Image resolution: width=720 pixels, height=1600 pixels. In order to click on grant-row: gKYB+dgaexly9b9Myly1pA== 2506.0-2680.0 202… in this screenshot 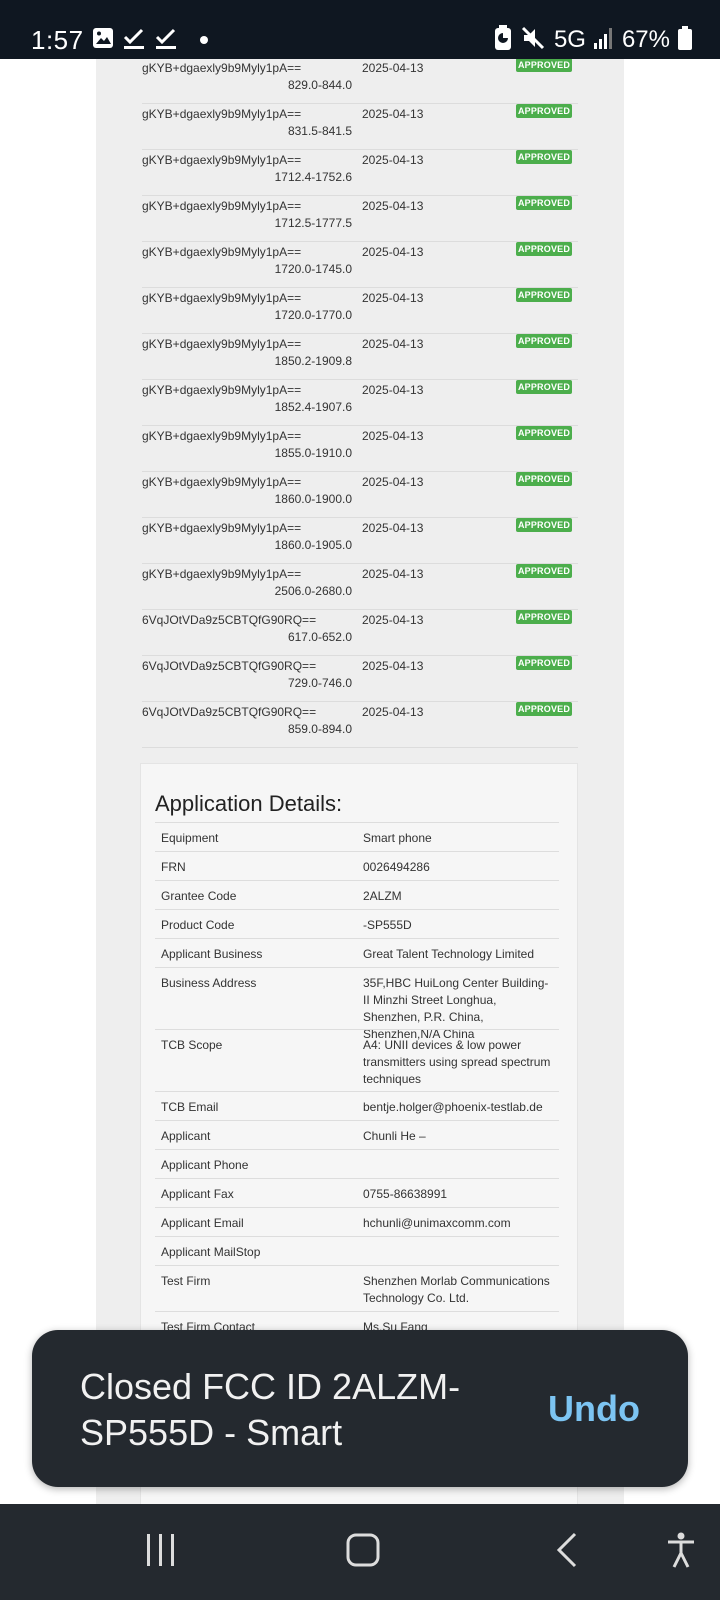, I will do `click(360, 587)`.